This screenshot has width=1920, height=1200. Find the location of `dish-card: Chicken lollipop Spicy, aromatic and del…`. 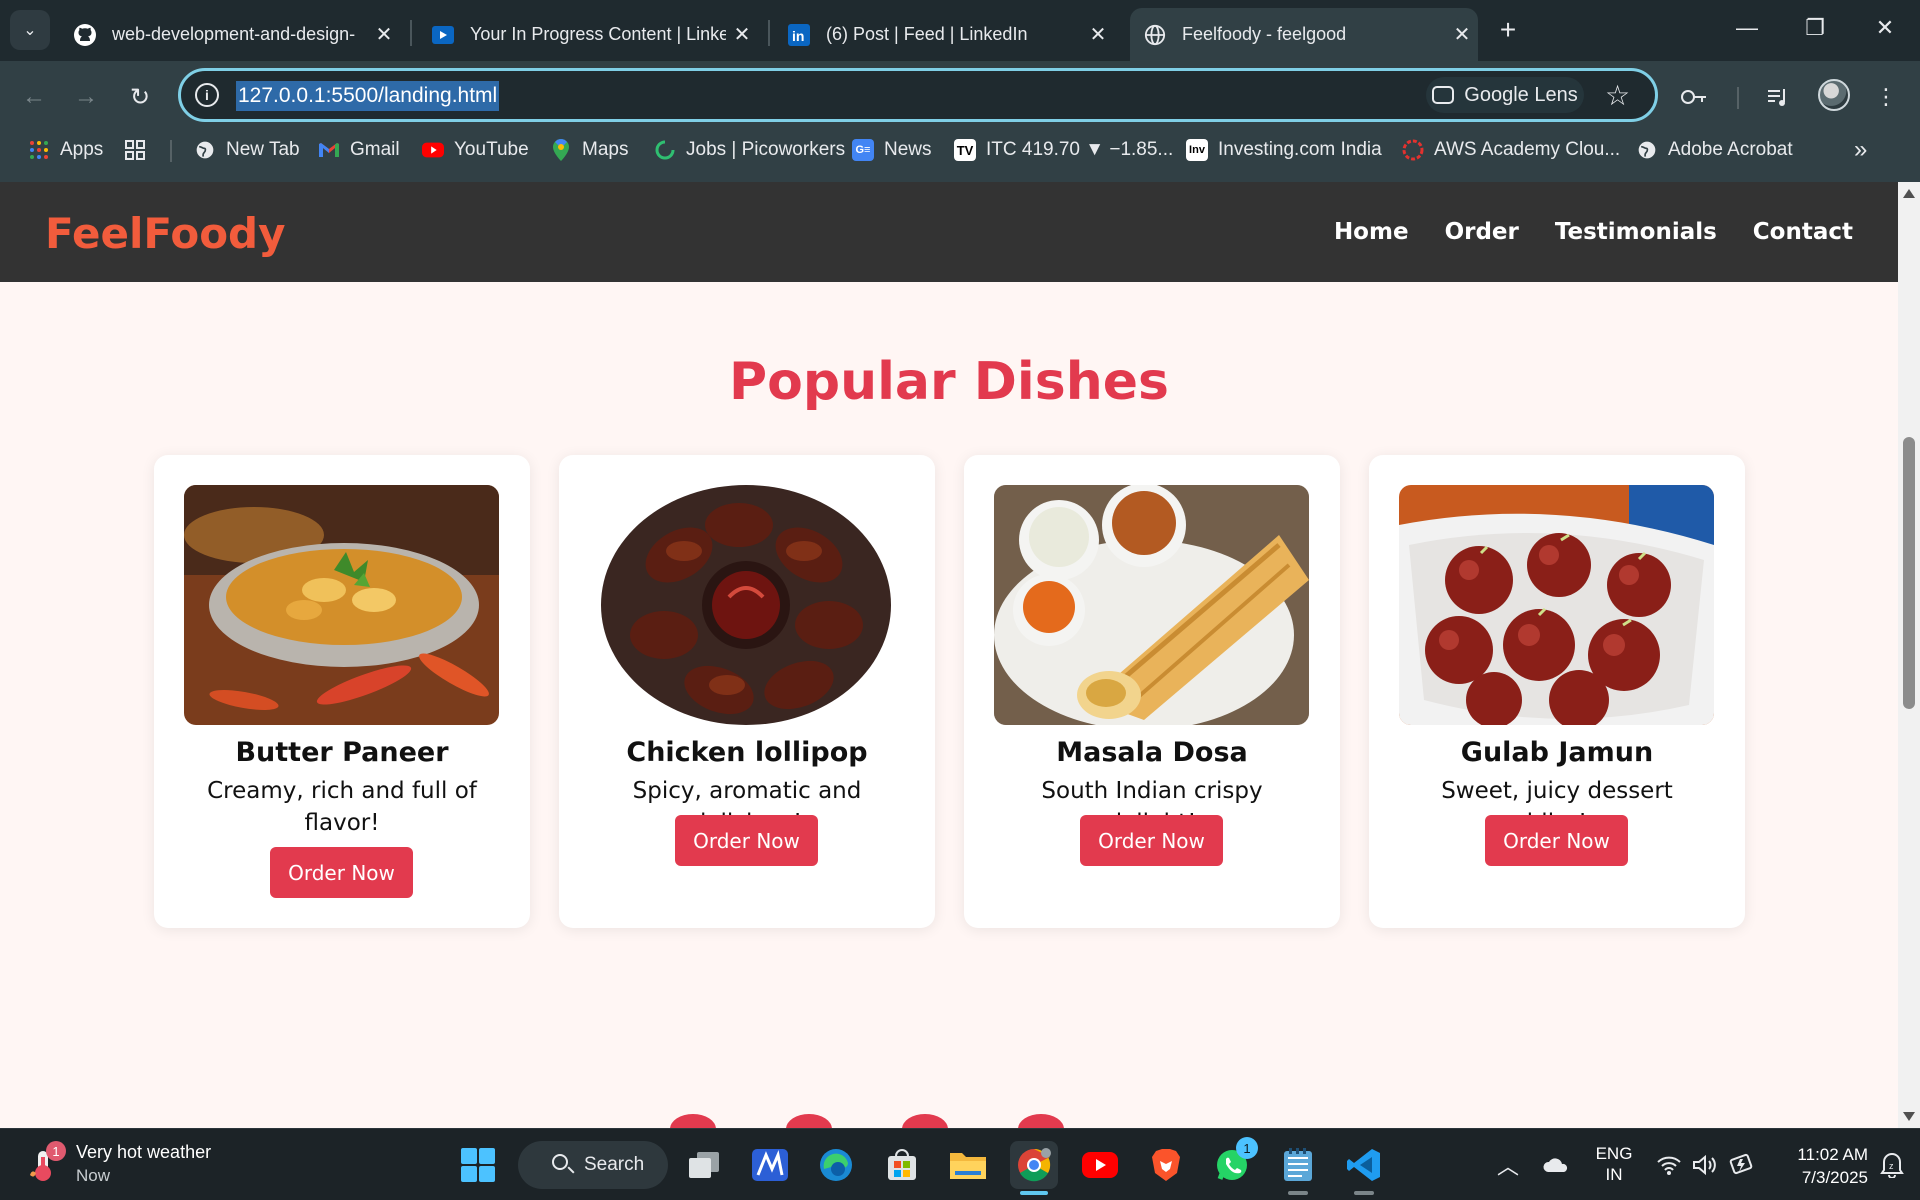

dish-card: Chicken lollipop Spicy, aromatic and del… is located at coordinates (747, 691).